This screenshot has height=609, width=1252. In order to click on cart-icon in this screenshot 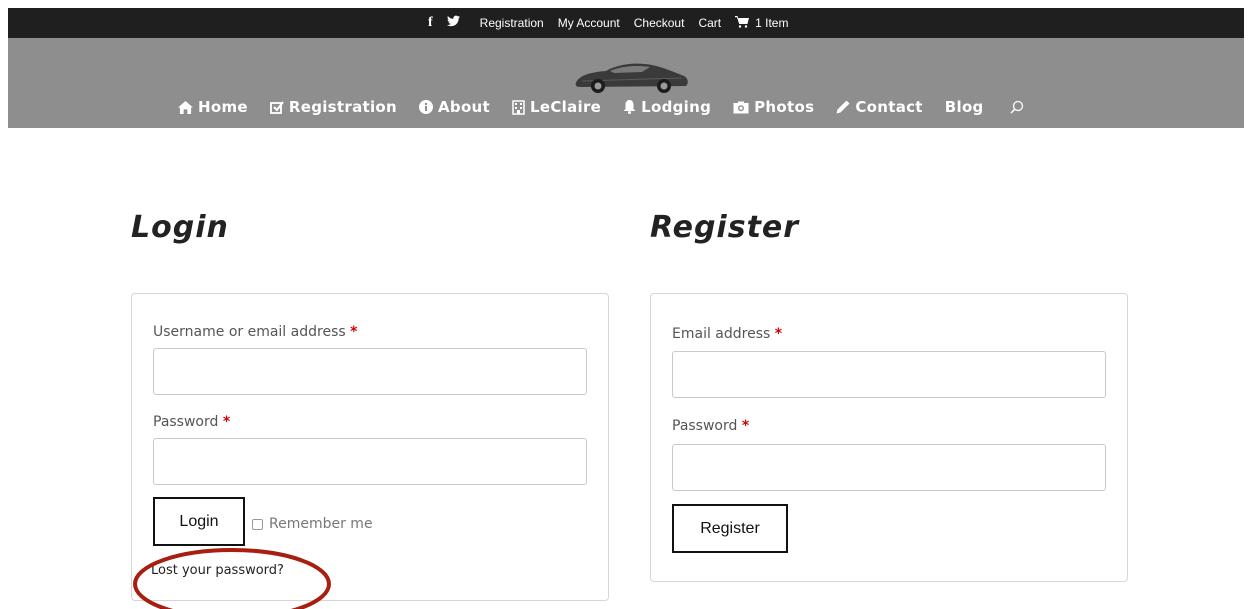, I will do `click(742, 23)`.